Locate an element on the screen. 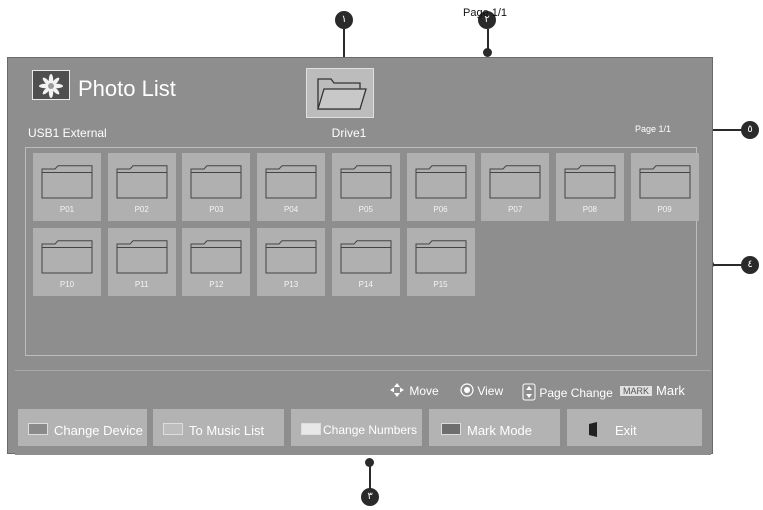 The image size is (763, 510). mark-mode-button: Mark Mode is located at coordinates (494, 427).